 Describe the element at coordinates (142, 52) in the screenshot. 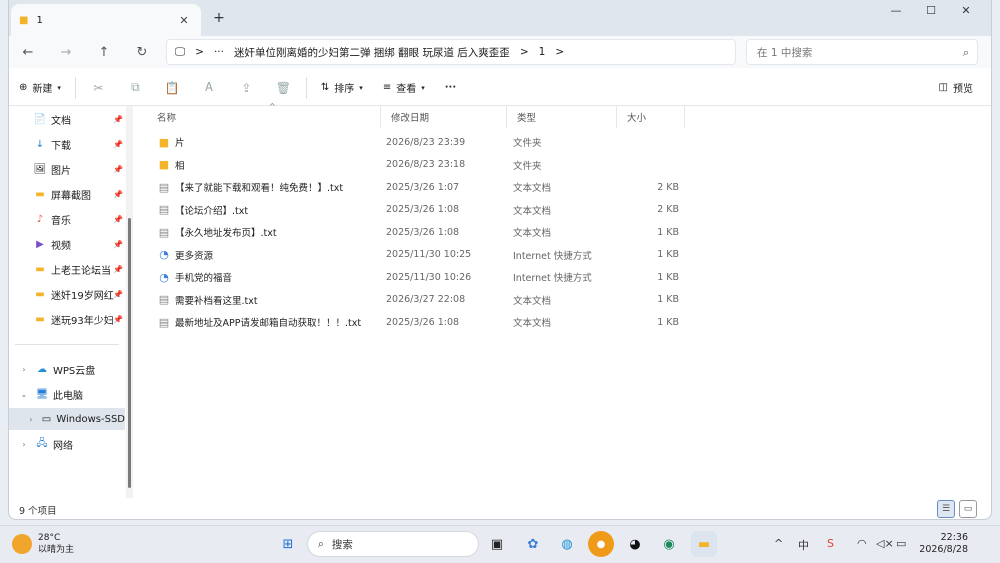

I see `refresh-button: ↻` at that location.